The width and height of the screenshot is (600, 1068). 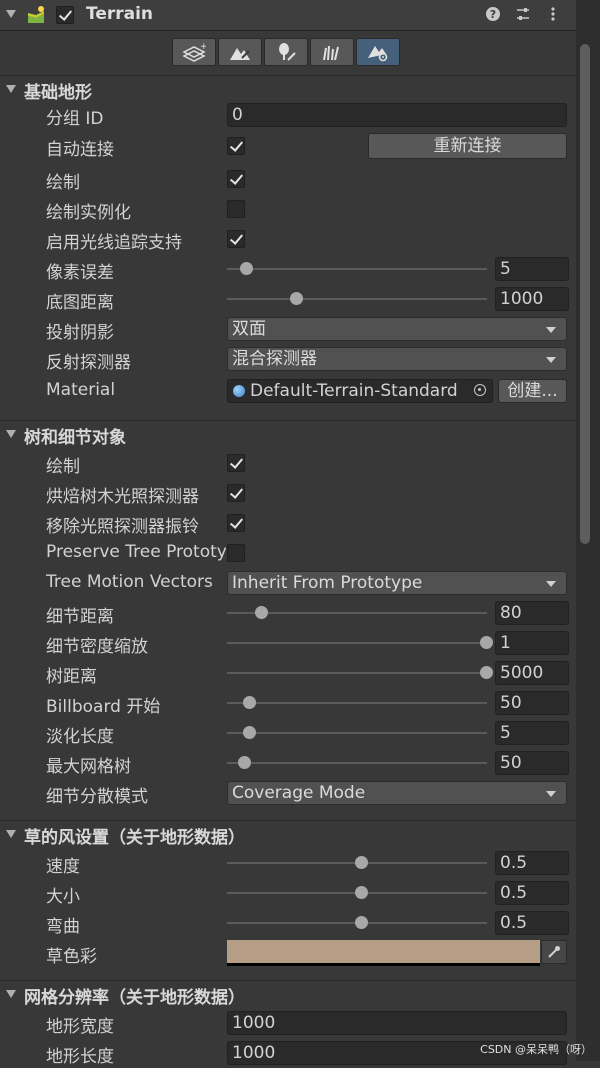 What do you see at coordinates (236, 209) in the screenshot?
I see `draw-instanced-checkbox` at bounding box center [236, 209].